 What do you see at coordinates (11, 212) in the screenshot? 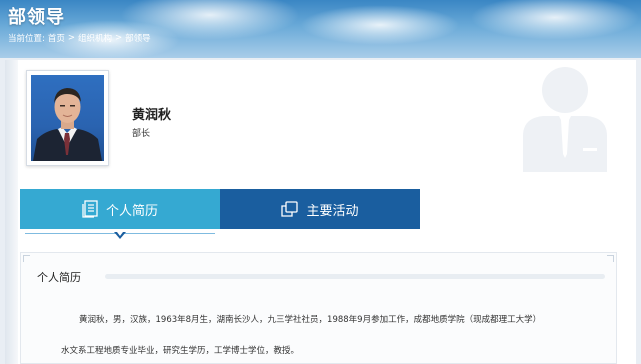
I see `card-stripe` at bounding box center [11, 212].